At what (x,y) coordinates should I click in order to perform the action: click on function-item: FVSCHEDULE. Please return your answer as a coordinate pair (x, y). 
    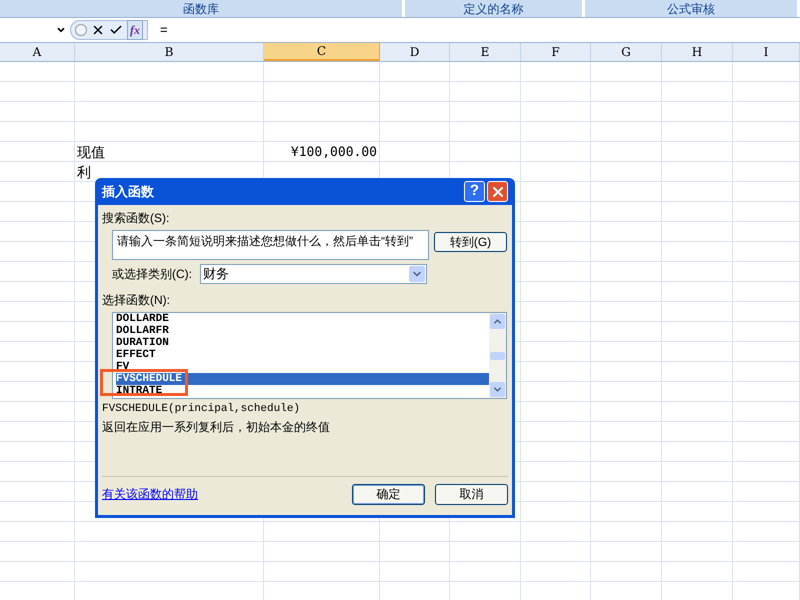
    Looking at the image, I should click on (302, 379).